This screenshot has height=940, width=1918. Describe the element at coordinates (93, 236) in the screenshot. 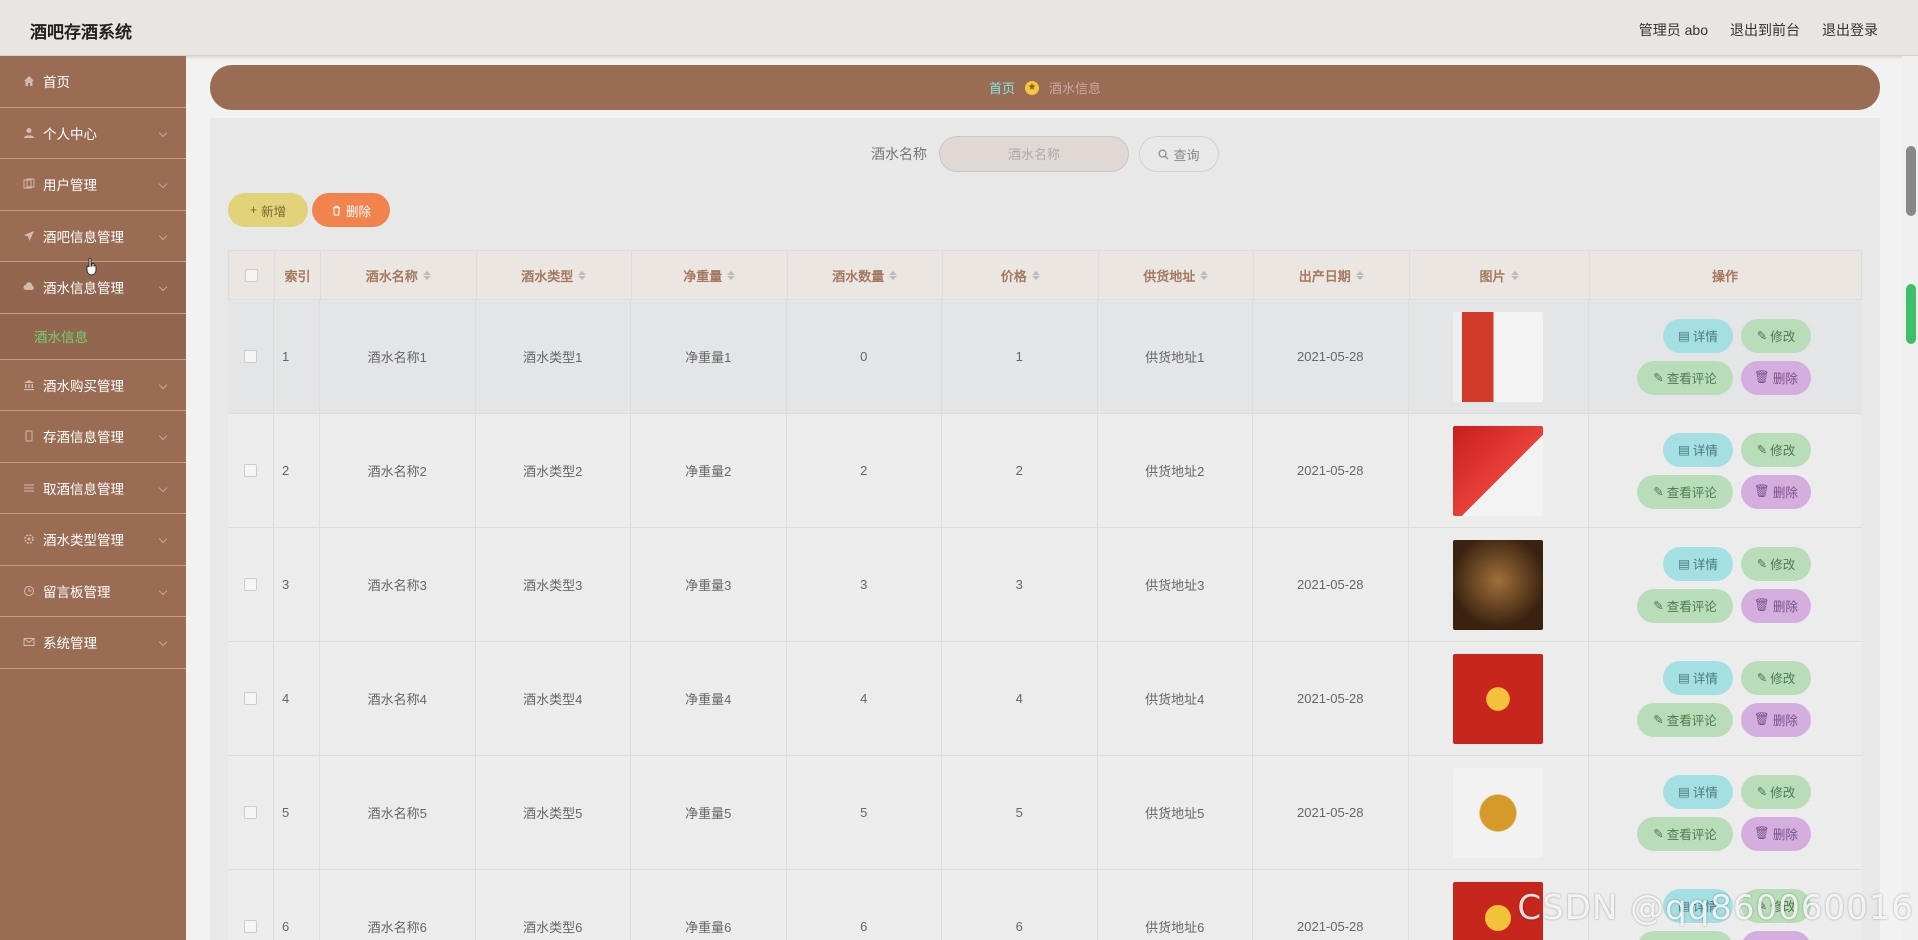

I see `sidebar-item-bar-info: 酒吧信息管理` at that location.